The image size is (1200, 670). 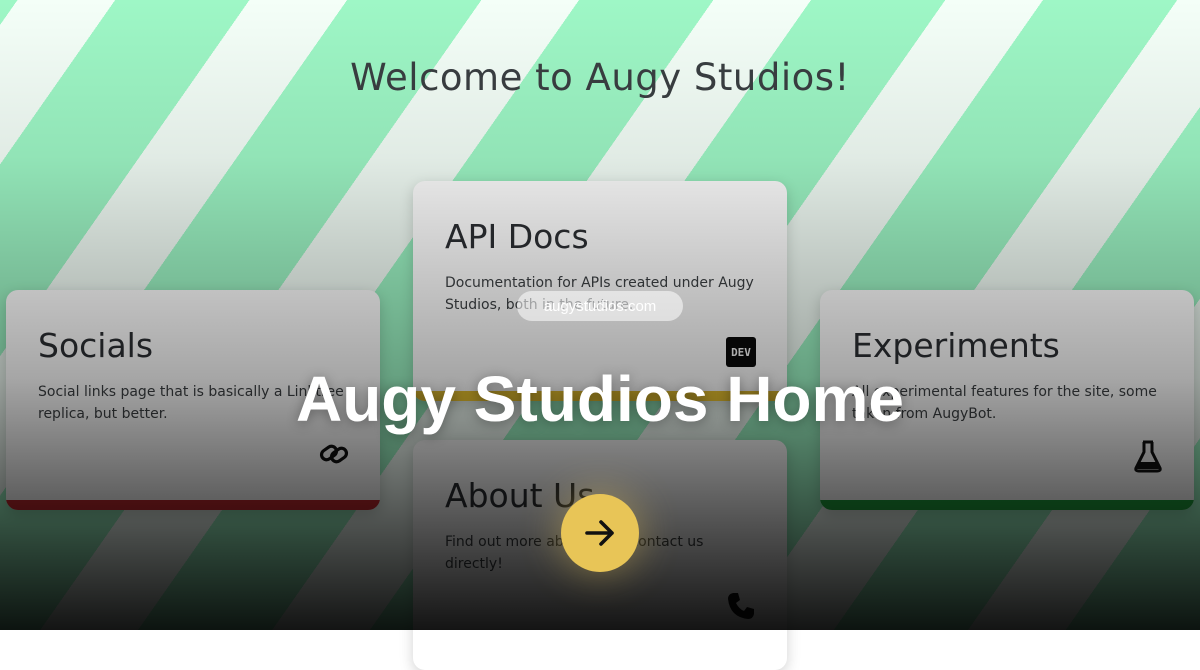 What do you see at coordinates (600, 399) in the screenshot?
I see `headline: Augy Studios Home` at bounding box center [600, 399].